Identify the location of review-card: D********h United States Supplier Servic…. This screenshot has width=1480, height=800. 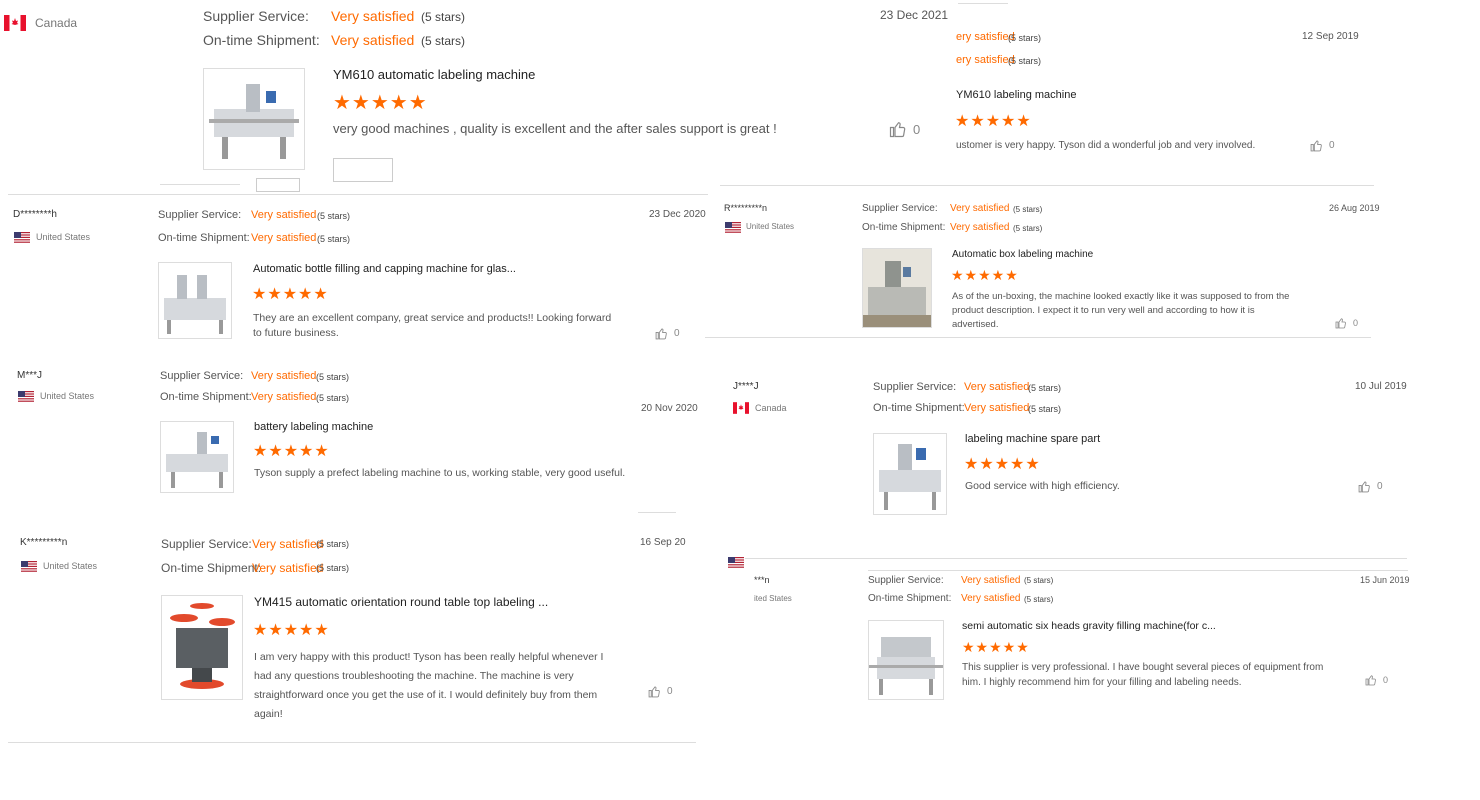
(358, 274).